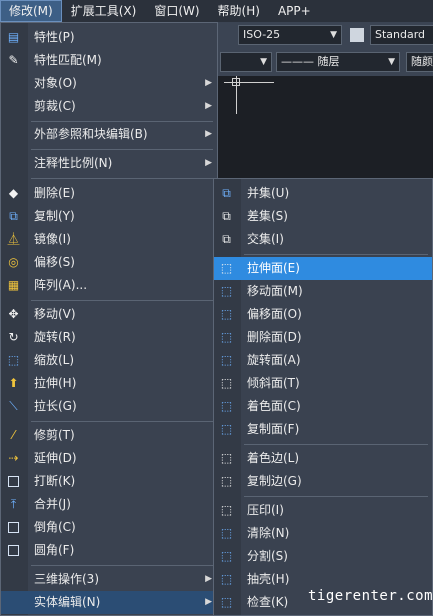 The width and height of the screenshot is (433, 616). Describe the element at coordinates (68, 60) in the screenshot. I see `menu-item-label: 特性匹配(M)` at that location.